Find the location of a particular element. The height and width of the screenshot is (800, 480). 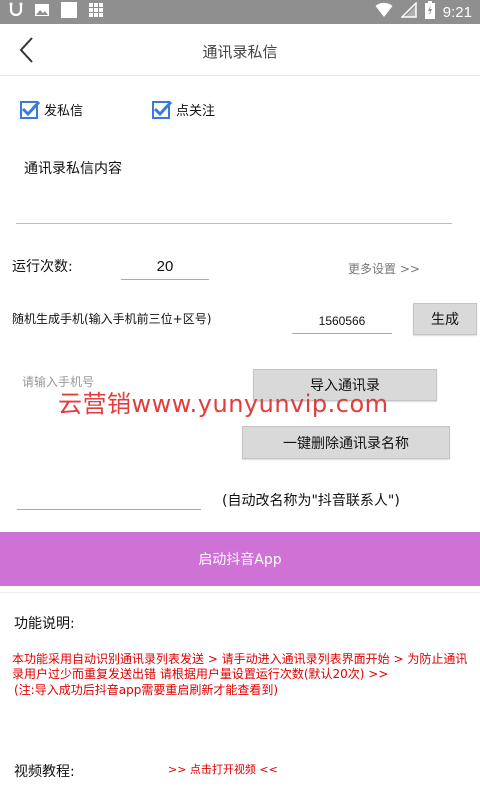

signal-icon is located at coordinates (408, 11).